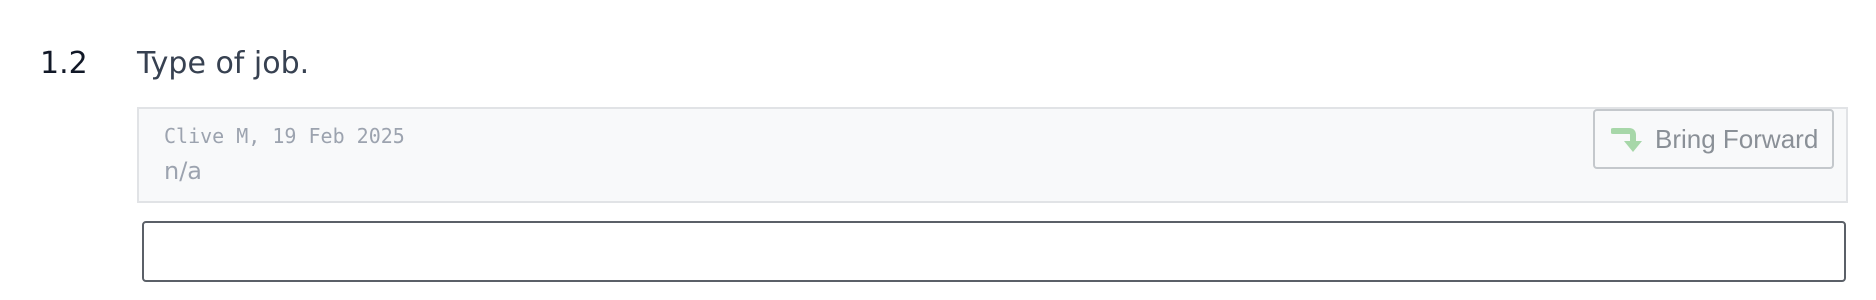  Describe the element at coordinates (1737, 138) in the screenshot. I see `bring-forward-label: Bring Forward` at that location.